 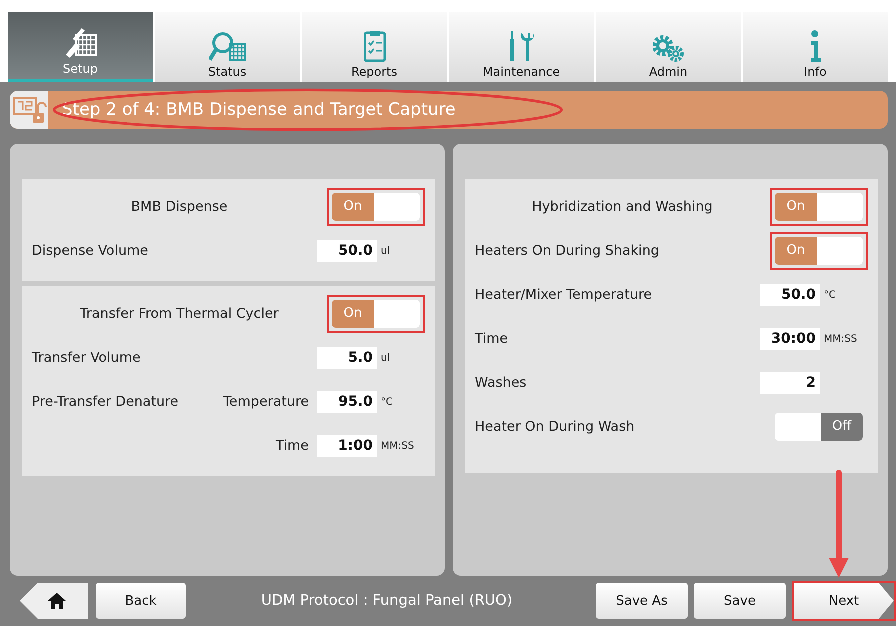 I want to click on nav-tab: Status, so click(x=227, y=47).